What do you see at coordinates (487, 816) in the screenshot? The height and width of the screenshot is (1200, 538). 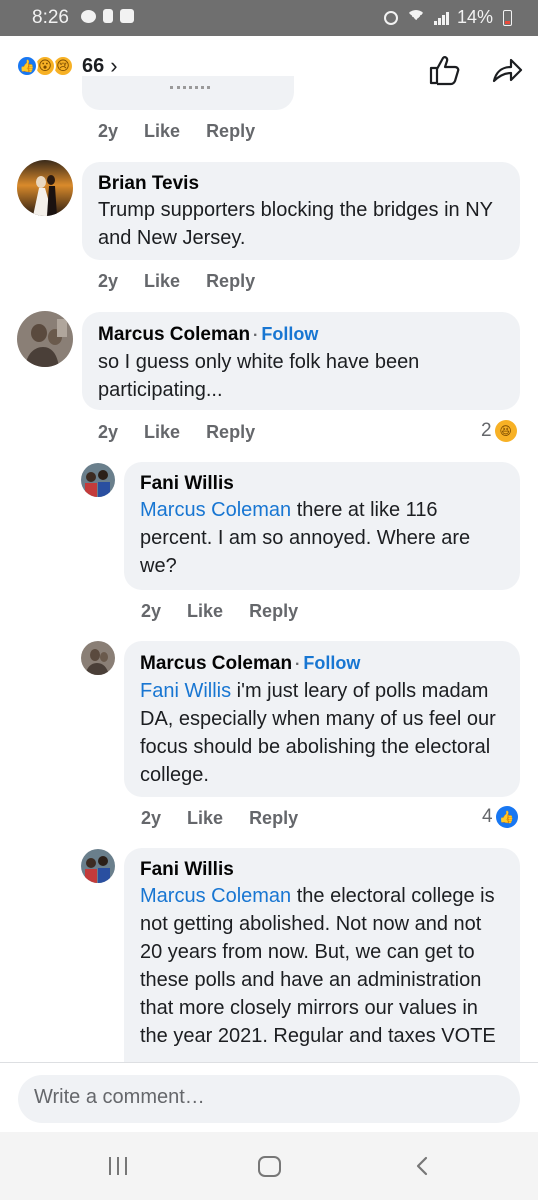 I see `comment-reaction-count: 4` at bounding box center [487, 816].